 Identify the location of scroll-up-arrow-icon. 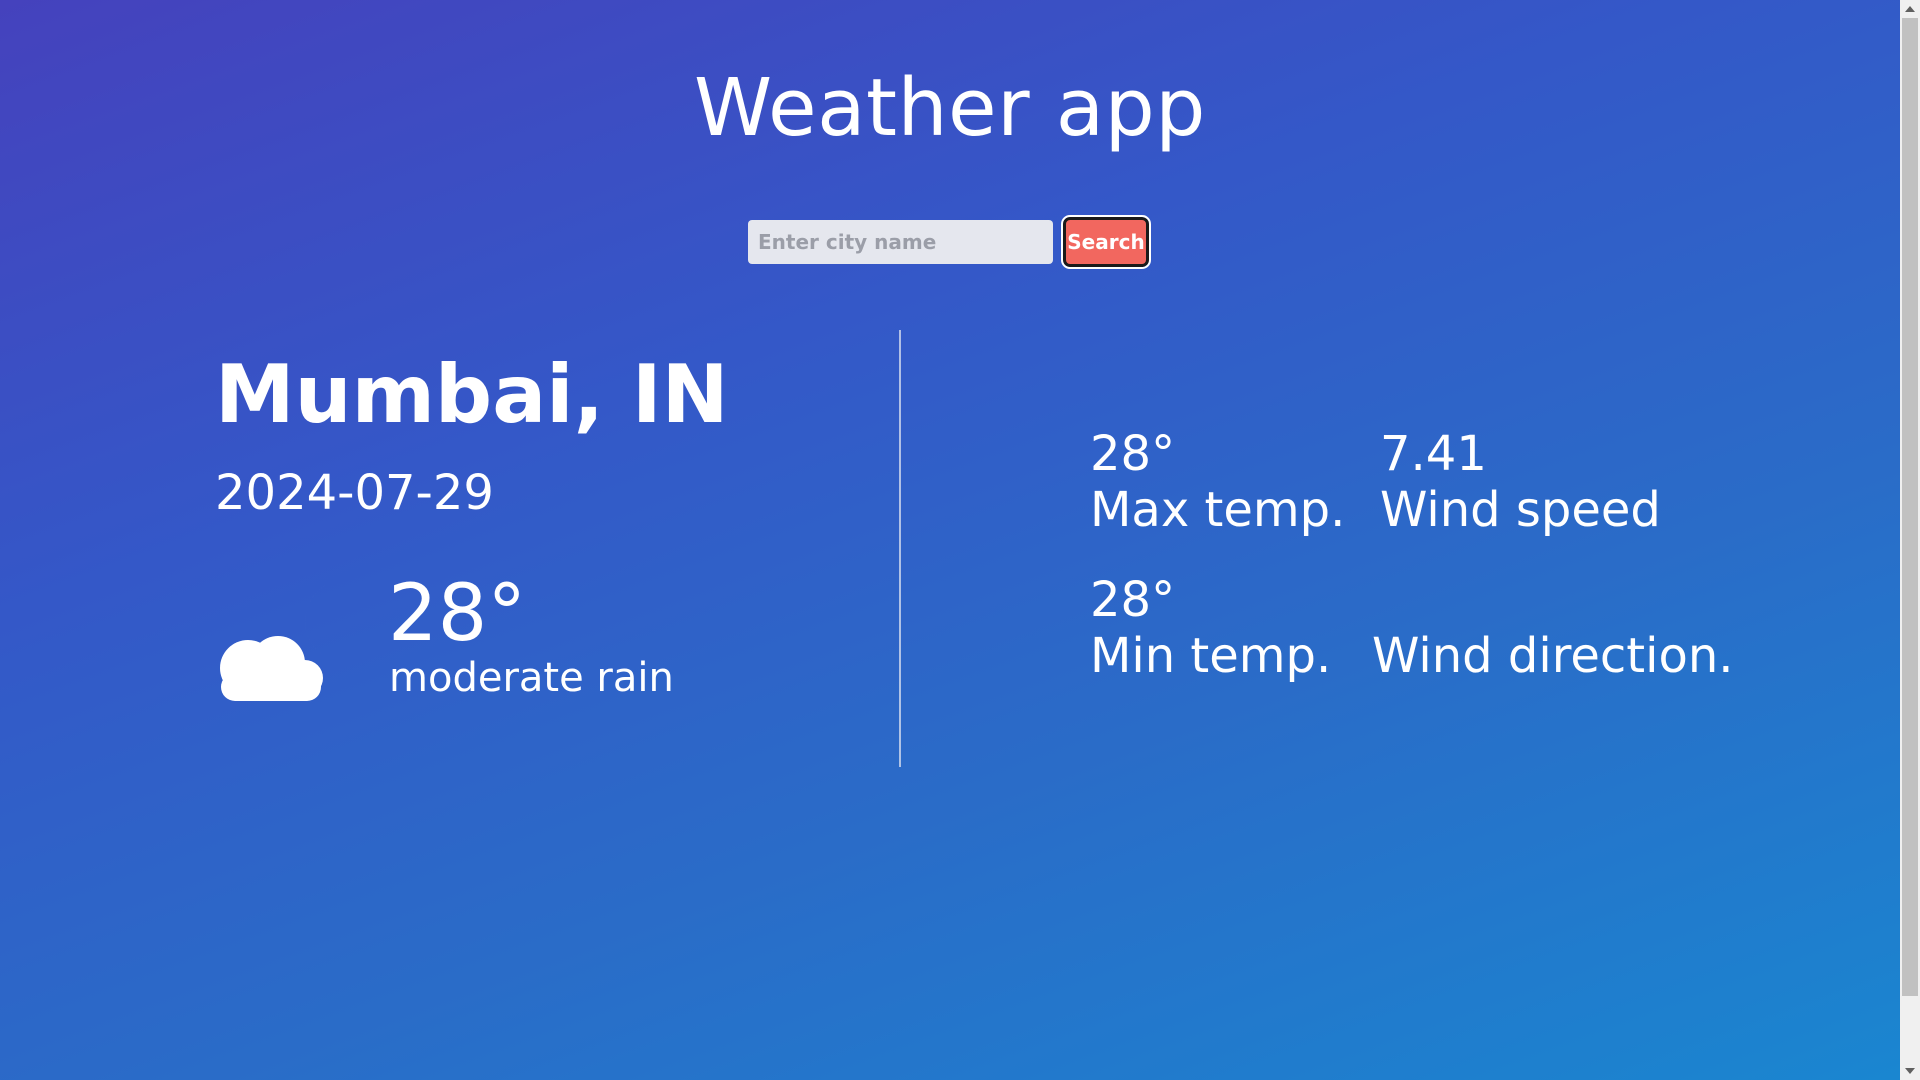
(1910, 9).